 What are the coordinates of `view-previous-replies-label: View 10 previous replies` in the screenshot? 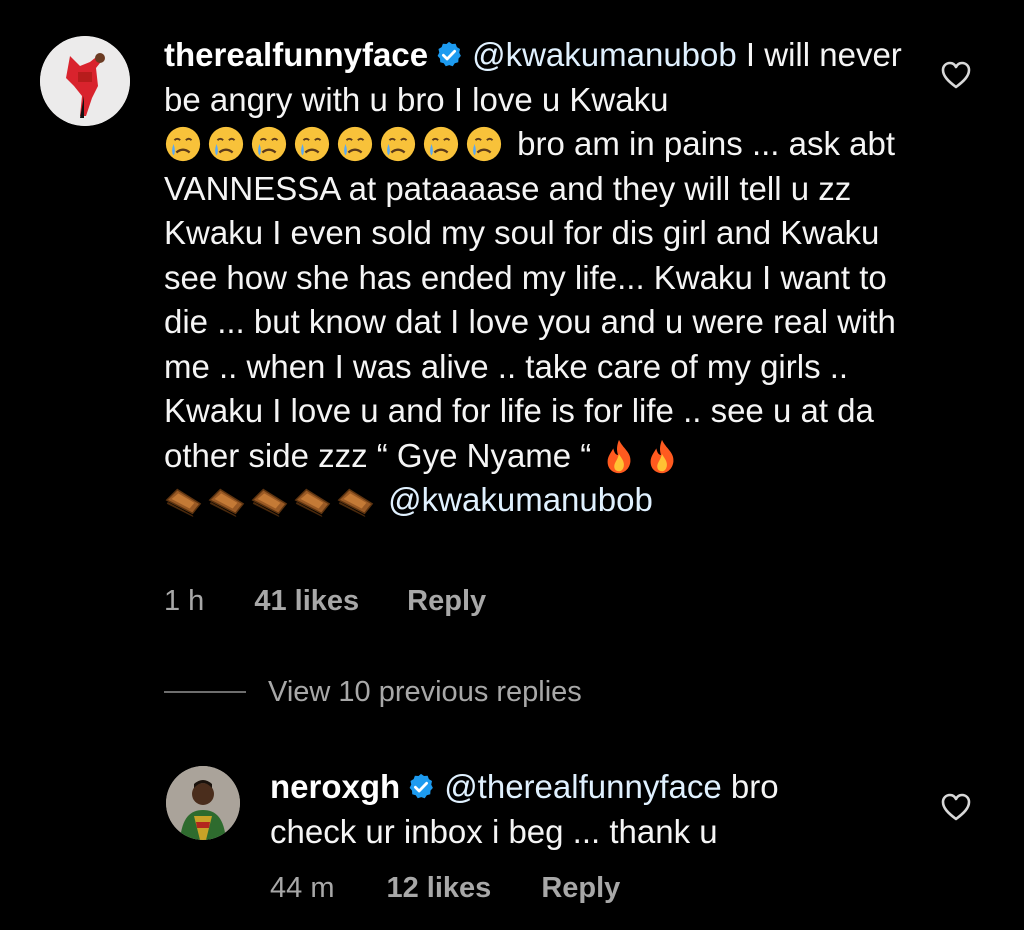 It's located at (425, 692).